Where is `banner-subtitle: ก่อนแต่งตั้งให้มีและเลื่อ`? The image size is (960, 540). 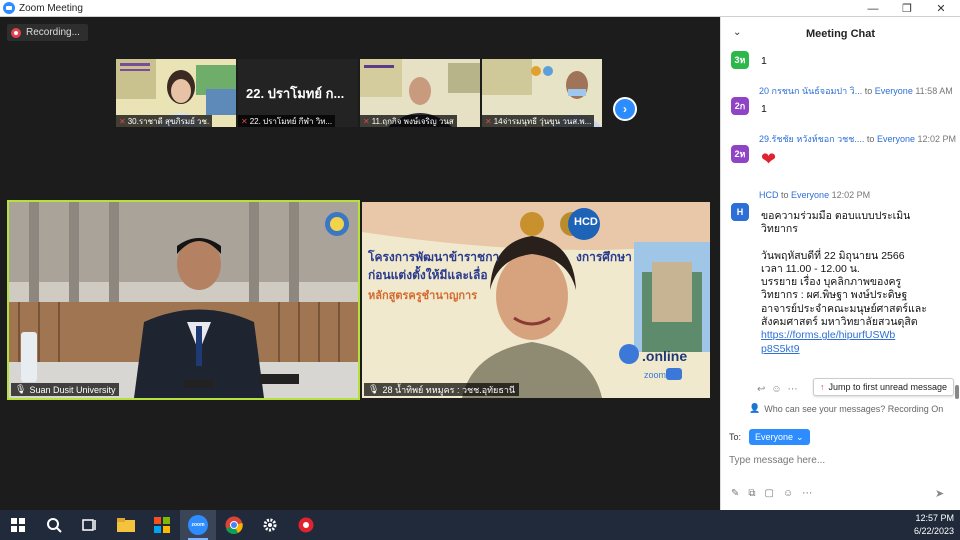 banner-subtitle: ก่อนแต่งตั้งให้มีและเลื่อ is located at coordinates (428, 275).